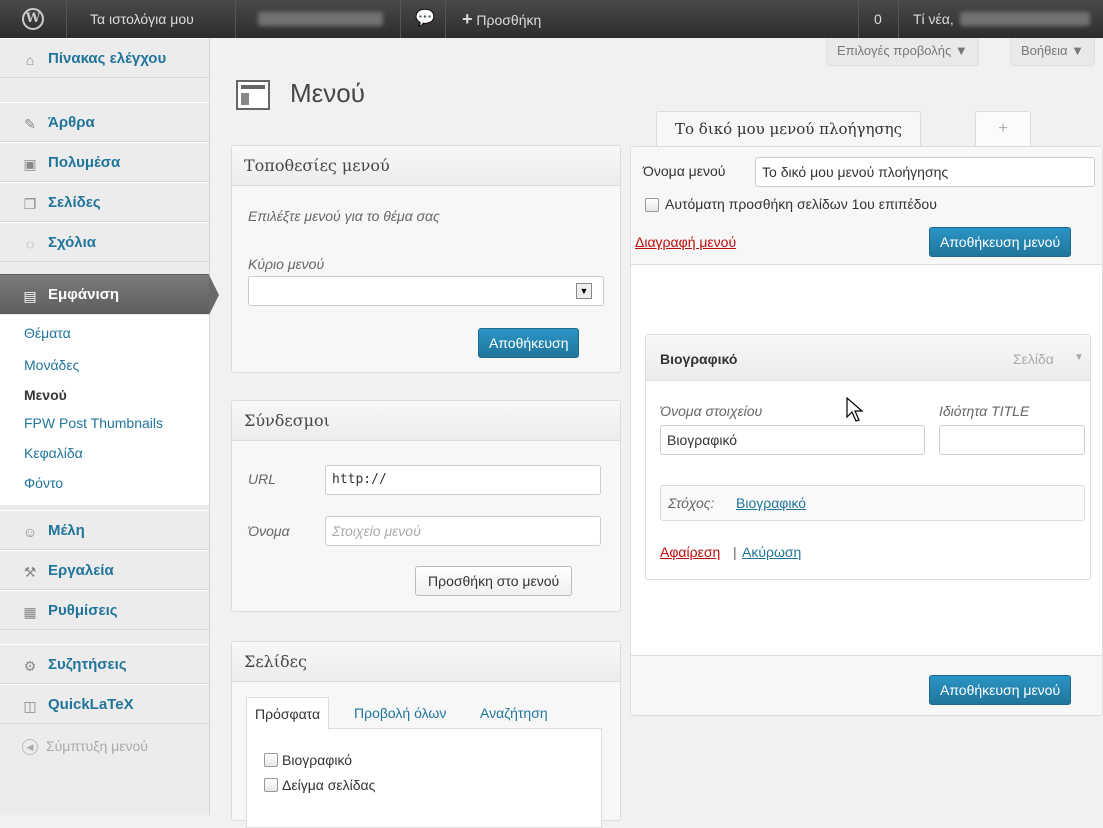 The width and height of the screenshot is (1103, 828). Describe the element at coordinates (902, 52) in the screenshot. I see `screen-options-button: Επιλογές προβολής ▼` at that location.